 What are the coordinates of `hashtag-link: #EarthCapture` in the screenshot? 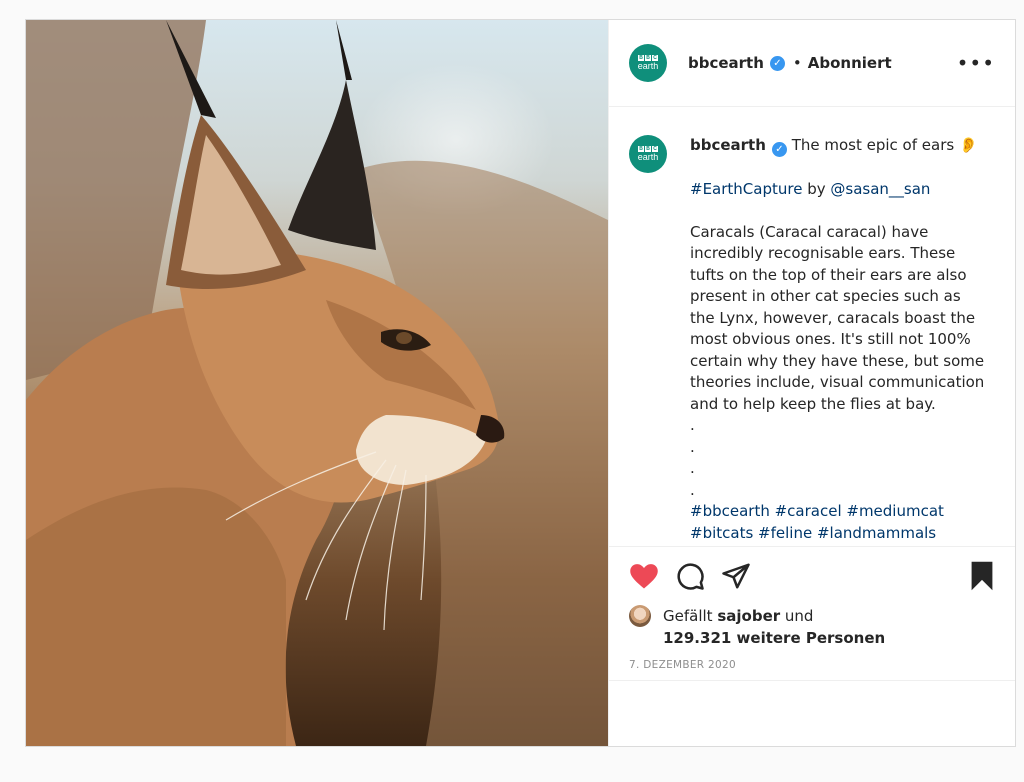 It's located at (746, 189).